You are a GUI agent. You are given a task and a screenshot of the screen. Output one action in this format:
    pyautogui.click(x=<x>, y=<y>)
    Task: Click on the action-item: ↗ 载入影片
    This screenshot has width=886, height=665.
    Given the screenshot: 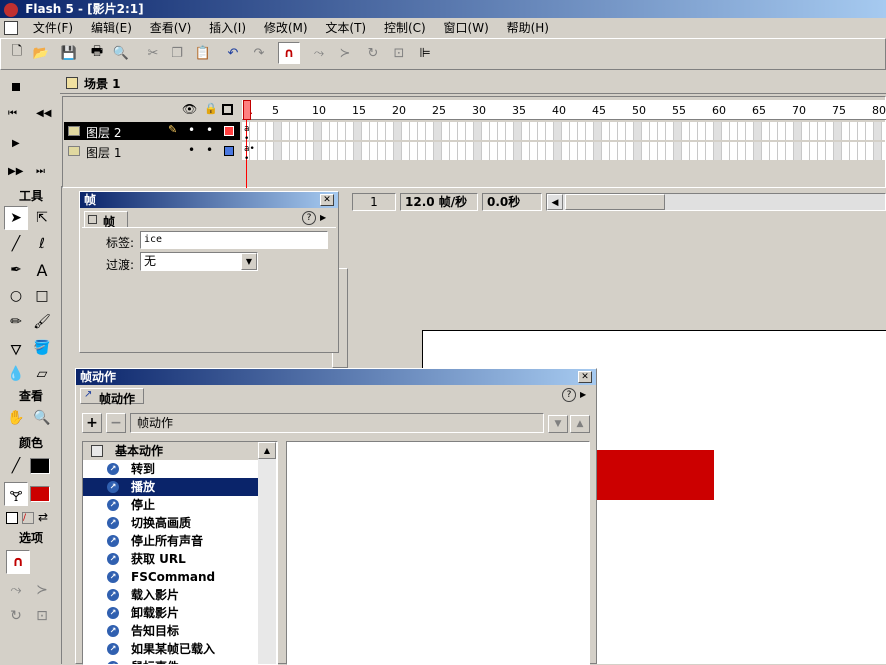 What is the action you would take?
    pyautogui.click(x=170, y=595)
    